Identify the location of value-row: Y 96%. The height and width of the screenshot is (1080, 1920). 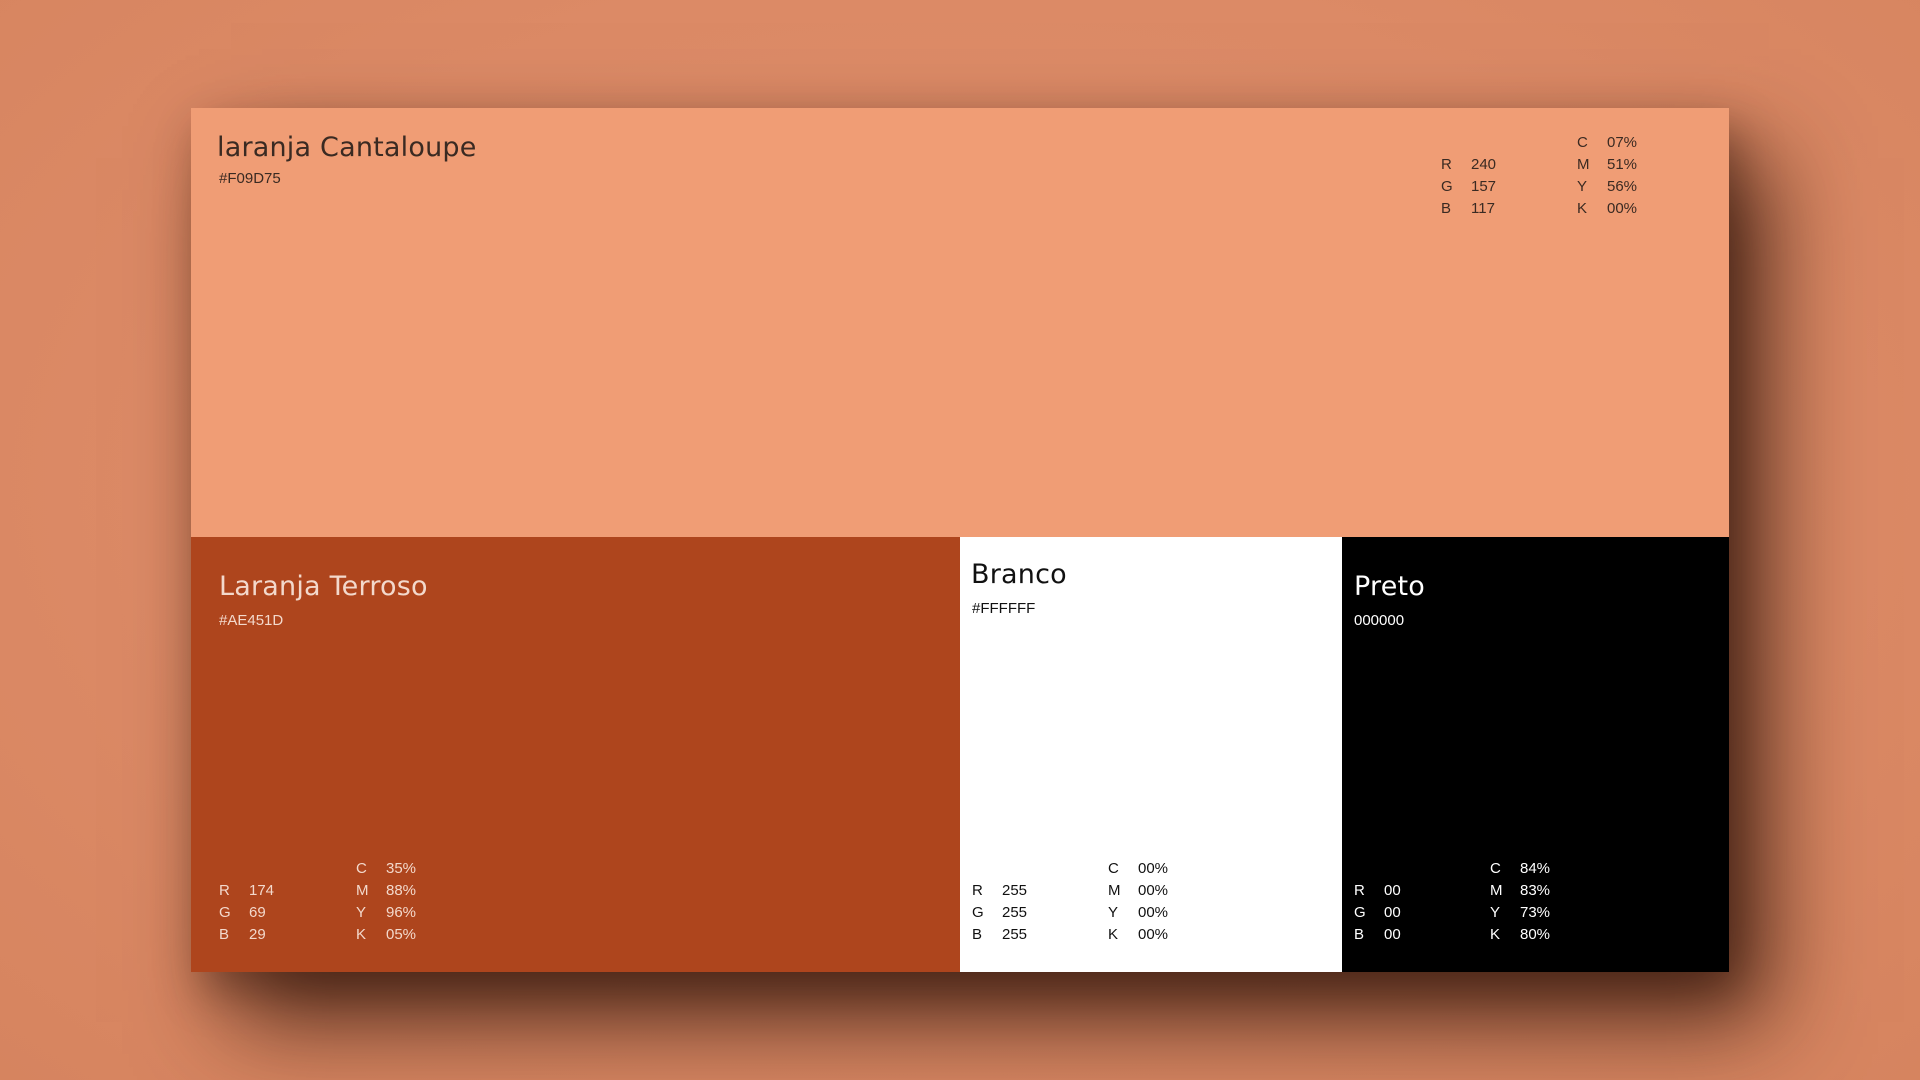
(401, 913).